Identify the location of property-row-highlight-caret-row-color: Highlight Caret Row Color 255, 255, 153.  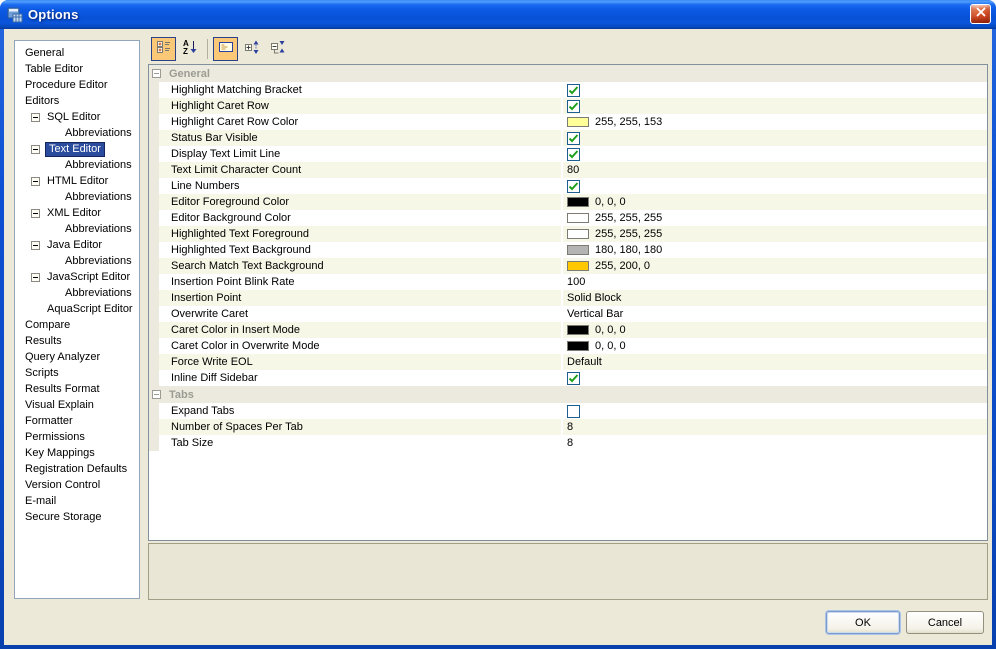
(568, 122).